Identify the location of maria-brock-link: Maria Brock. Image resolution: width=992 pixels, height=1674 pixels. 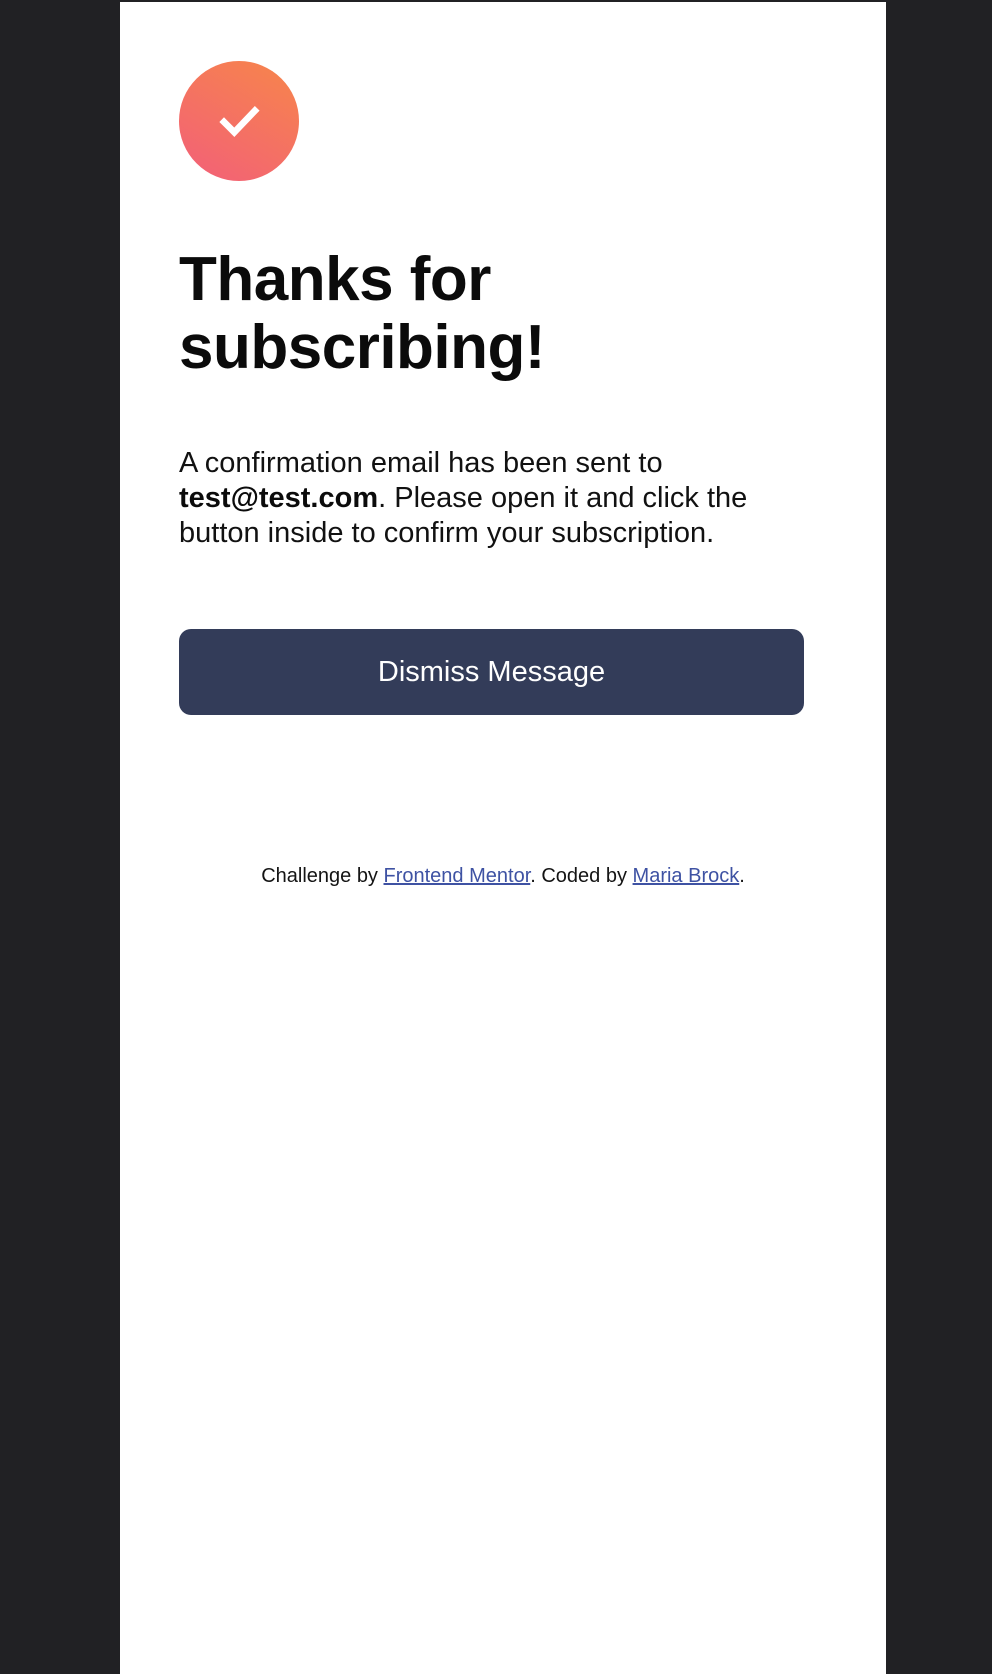
(686, 876).